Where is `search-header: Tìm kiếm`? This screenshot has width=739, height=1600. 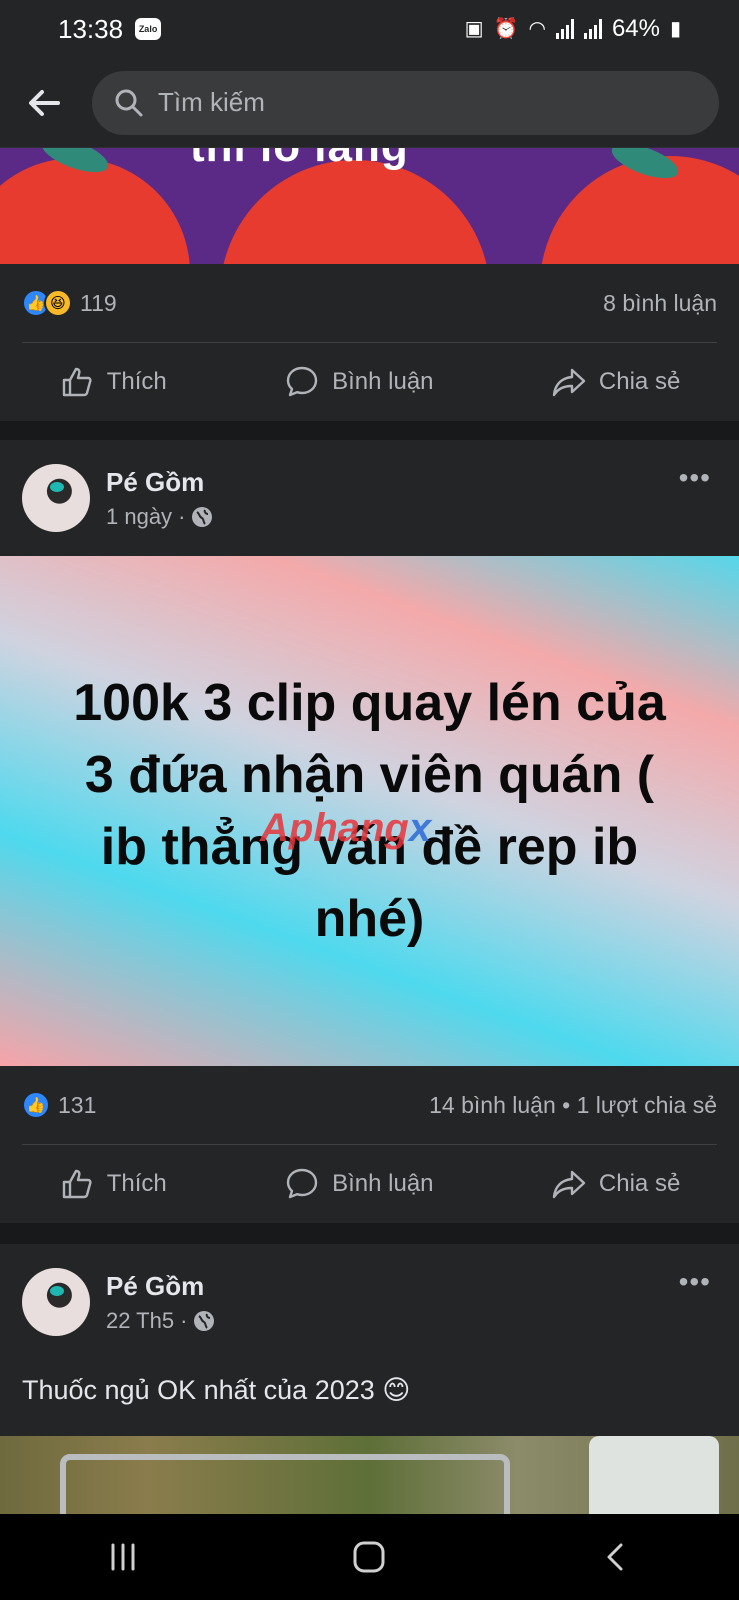
search-header: Tìm kiếm is located at coordinates (369, 103).